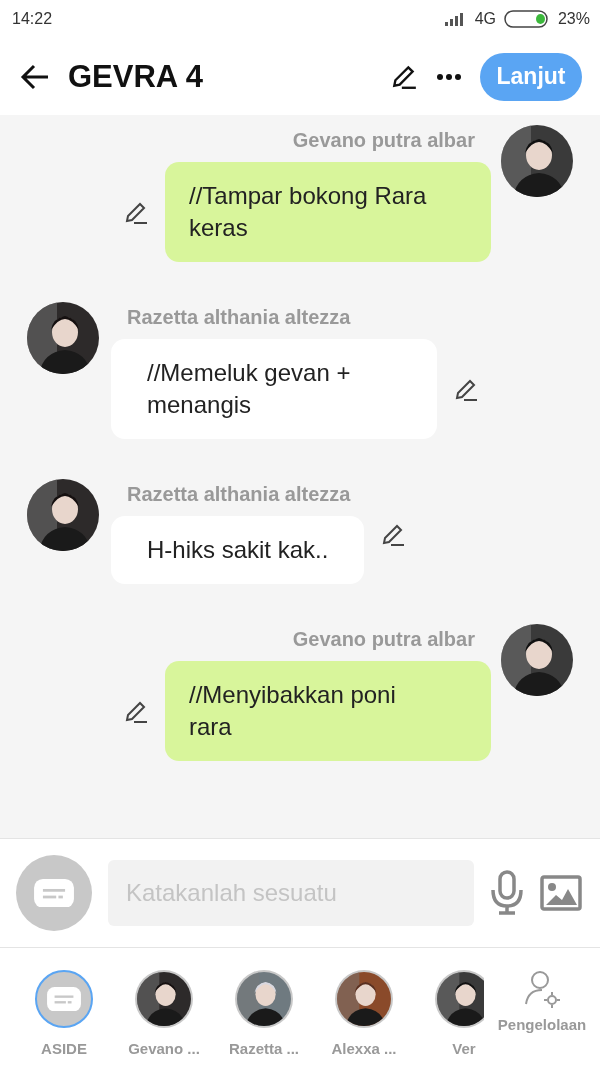 The width and height of the screenshot is (600, 1067). Describe the element at coordinates (542, 1018) in the screenshot. I see `manage-button: Pengelolaan` at that location.